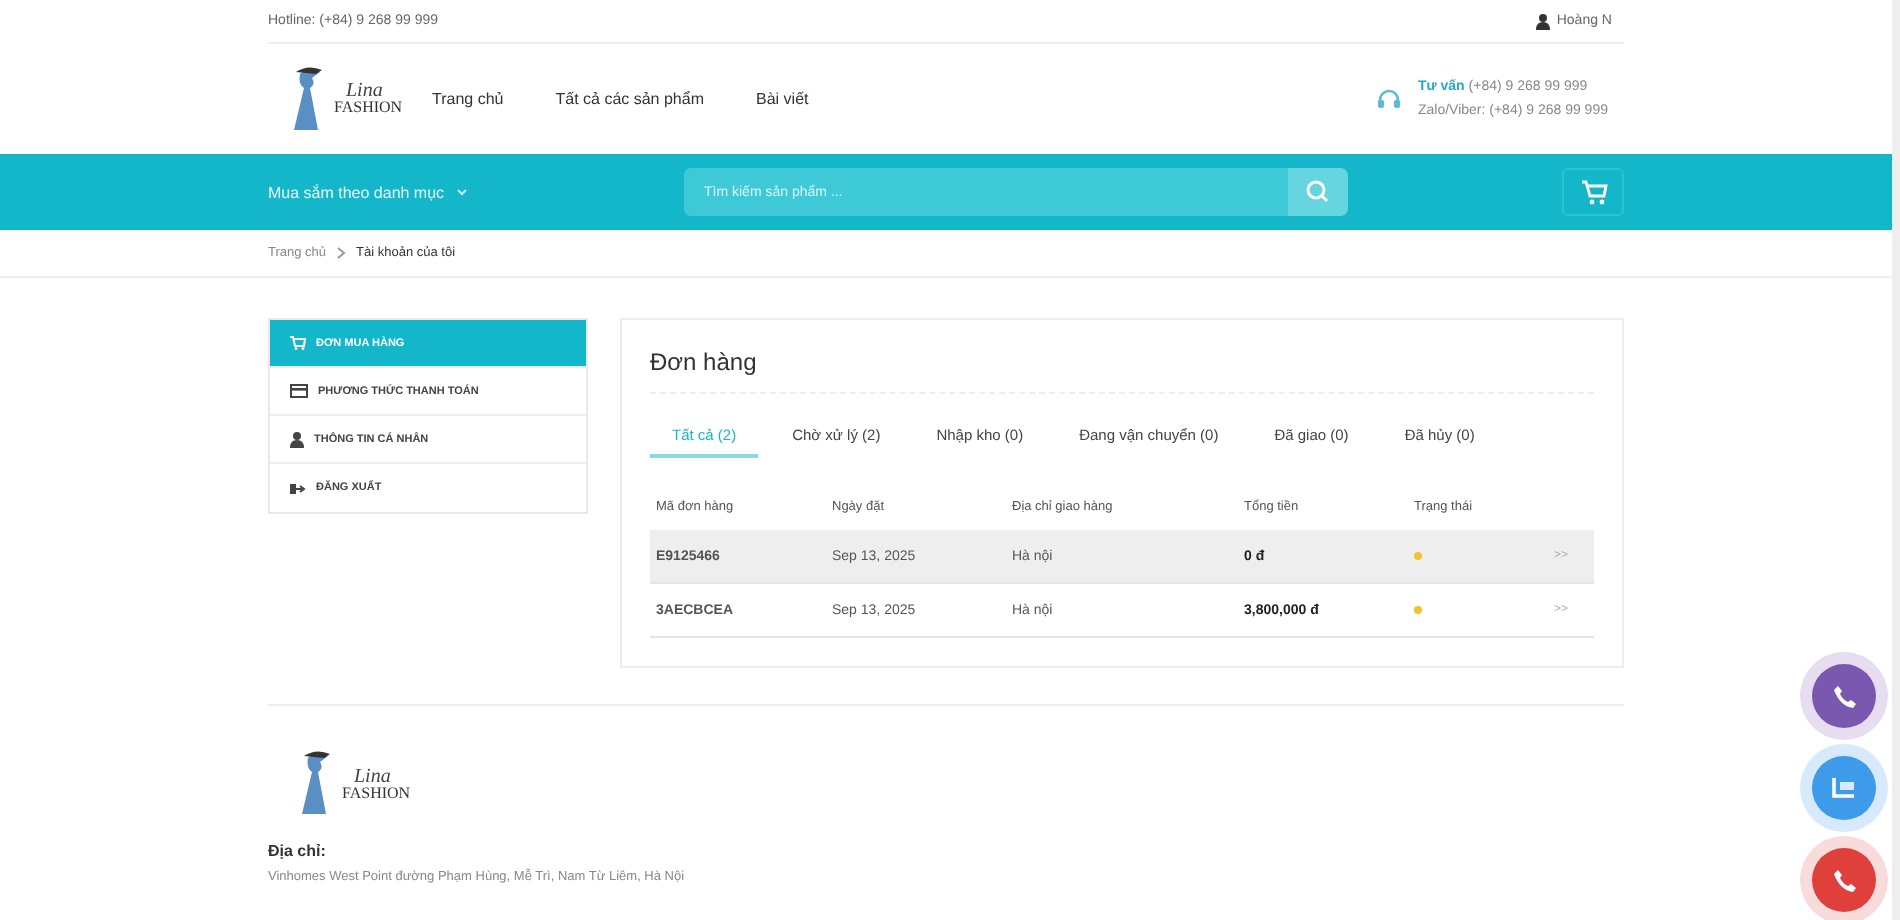 The image size is (1900, 920). Describe the element at coordinates (298, 488) in the screenshot. I see `logout-icon` at that location.